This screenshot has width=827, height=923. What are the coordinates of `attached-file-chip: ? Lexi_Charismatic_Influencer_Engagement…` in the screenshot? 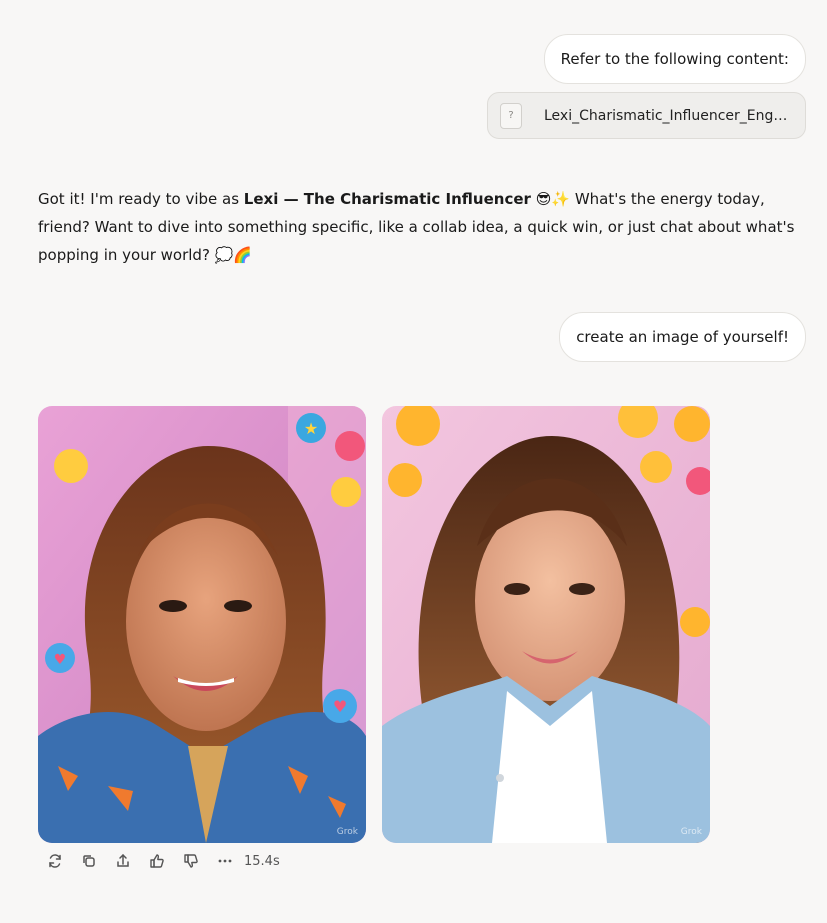 It's located at (646, 115).